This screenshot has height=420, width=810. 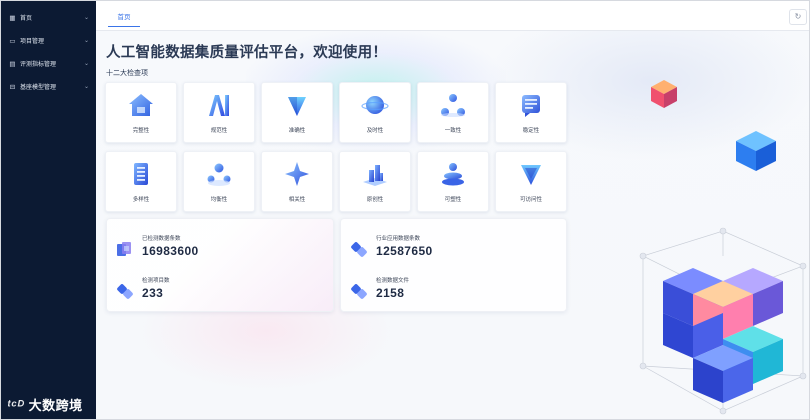 I want to click on sidebar-item-base-model-management: ⊟ 基座模型管理 ⌄, so click(x=48, y=86).